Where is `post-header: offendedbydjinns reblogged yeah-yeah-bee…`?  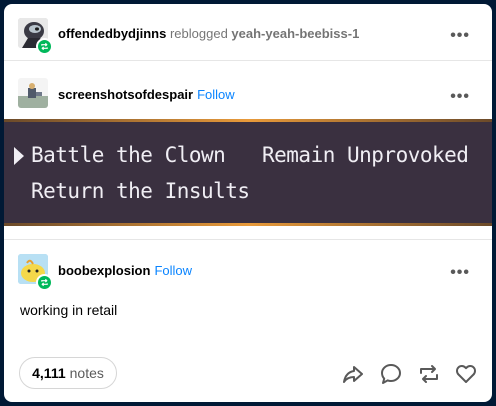 post-header: offendedbydjinns reblogged yeah-yeah-bee… is located at coordinates (248, 32).